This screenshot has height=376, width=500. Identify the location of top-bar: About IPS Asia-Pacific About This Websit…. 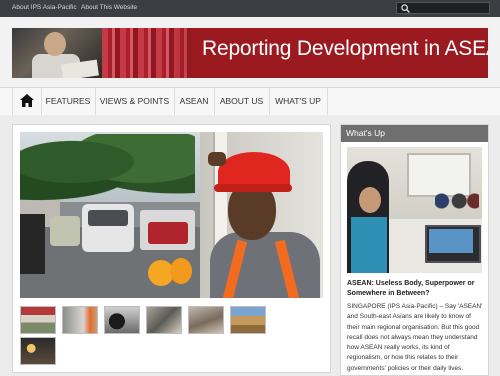
(250, 8).